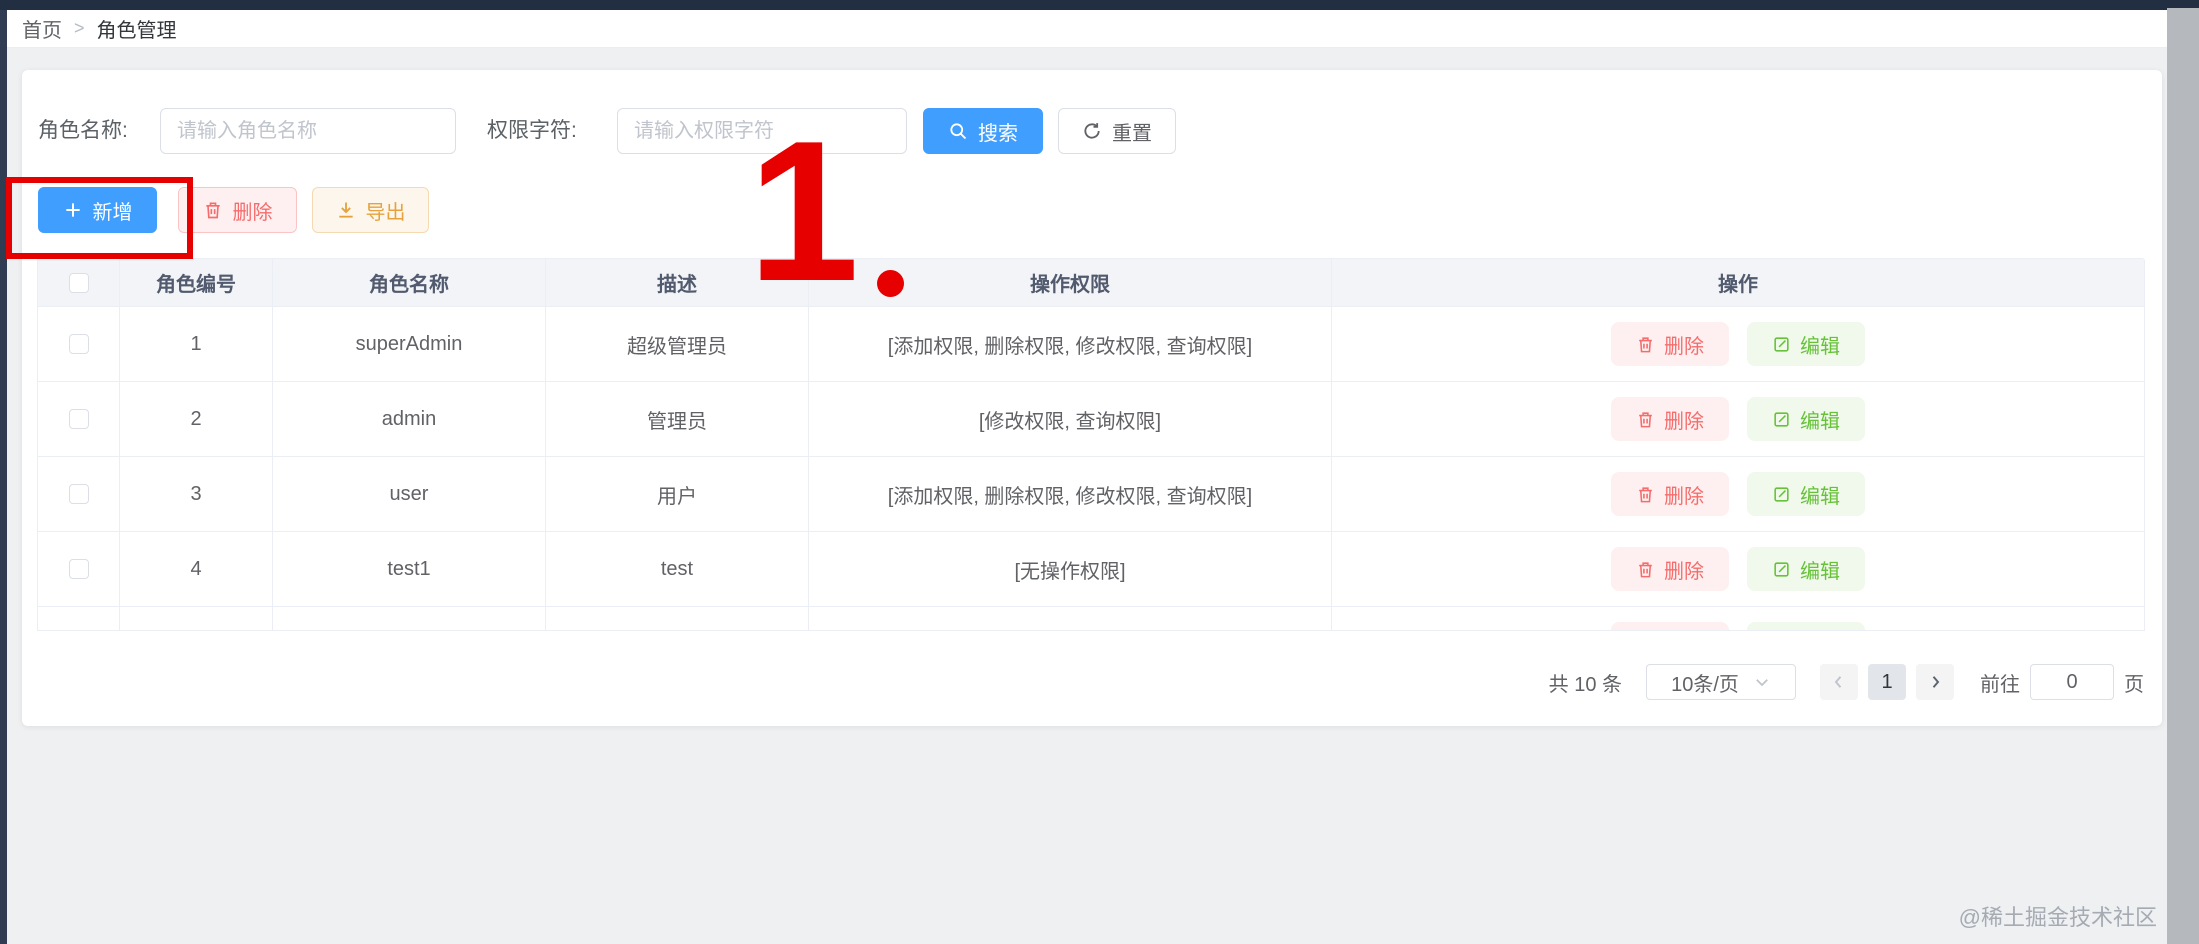 This screenshot has width=2199, height=944. What do you see at coordinates (1585, 684) in the screenshot?
I see `pagination-total: 共 10 条` at bounding box center [1585, 684].